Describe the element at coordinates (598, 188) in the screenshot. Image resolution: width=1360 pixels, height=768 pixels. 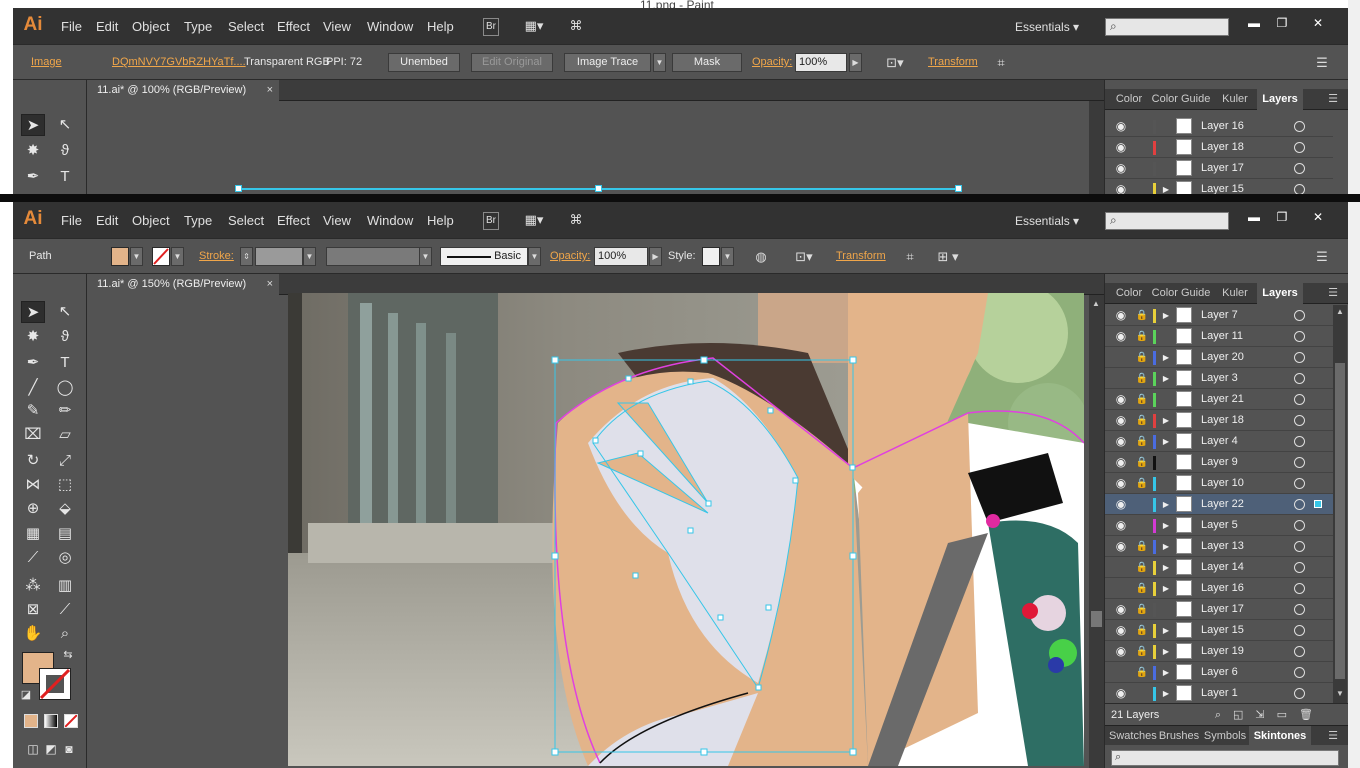
I see `selection-handle` at that location.